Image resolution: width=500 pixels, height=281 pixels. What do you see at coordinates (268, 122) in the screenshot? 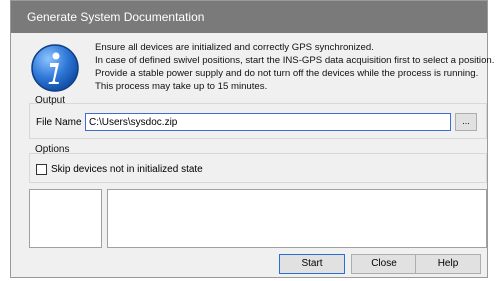
I see `file-name-input` at bounding box center [268, 122].